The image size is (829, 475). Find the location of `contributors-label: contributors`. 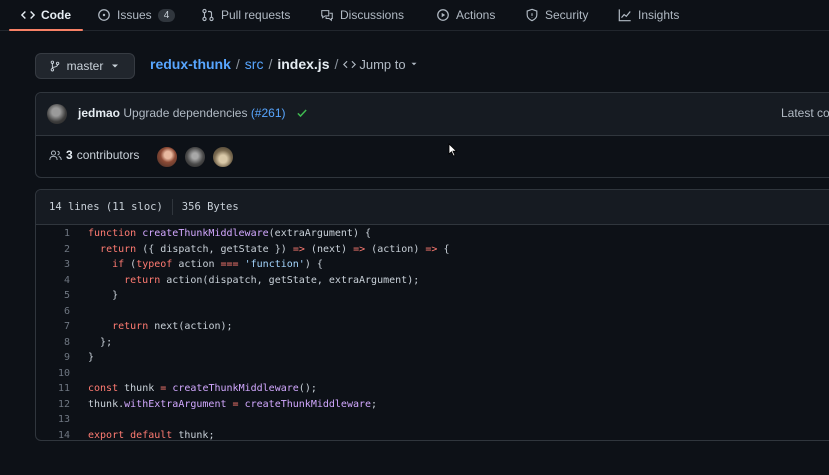

contributors-label: contributors is located at coordinates (108, 155).